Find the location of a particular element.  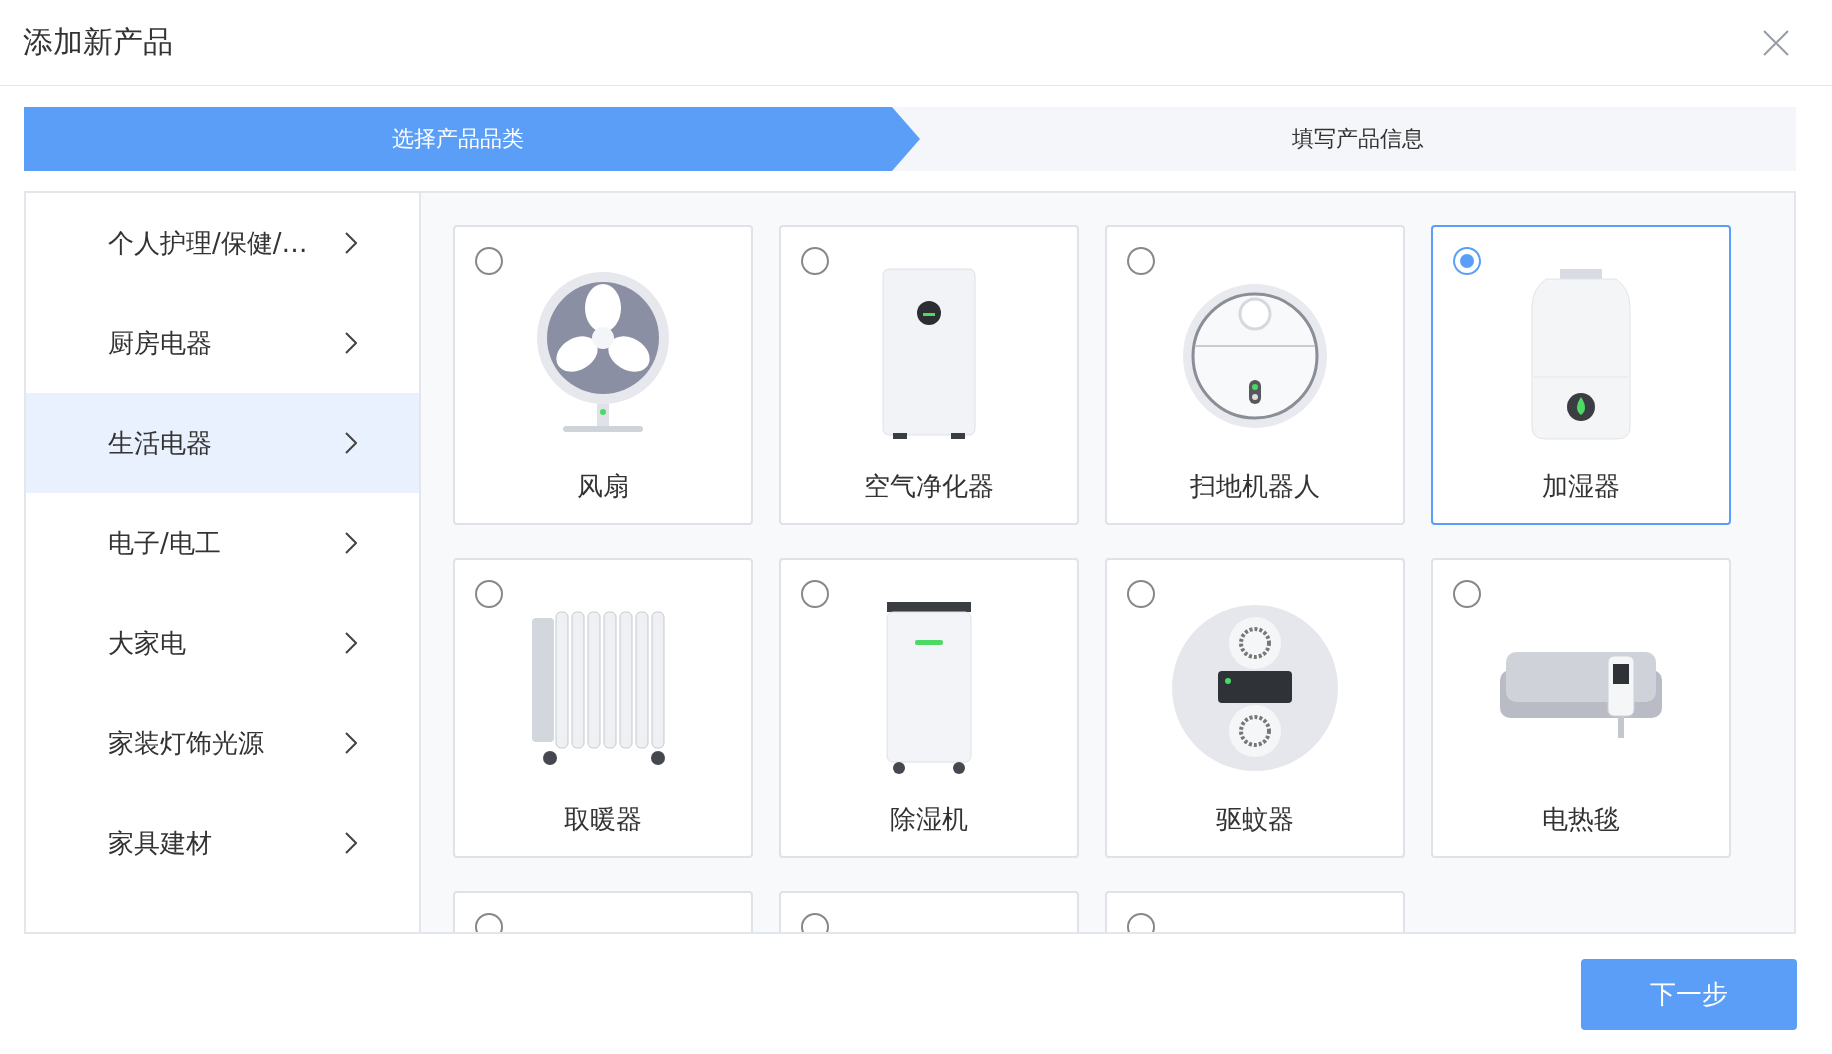

product-card: 风扇 is located at coordinates (603, 375).